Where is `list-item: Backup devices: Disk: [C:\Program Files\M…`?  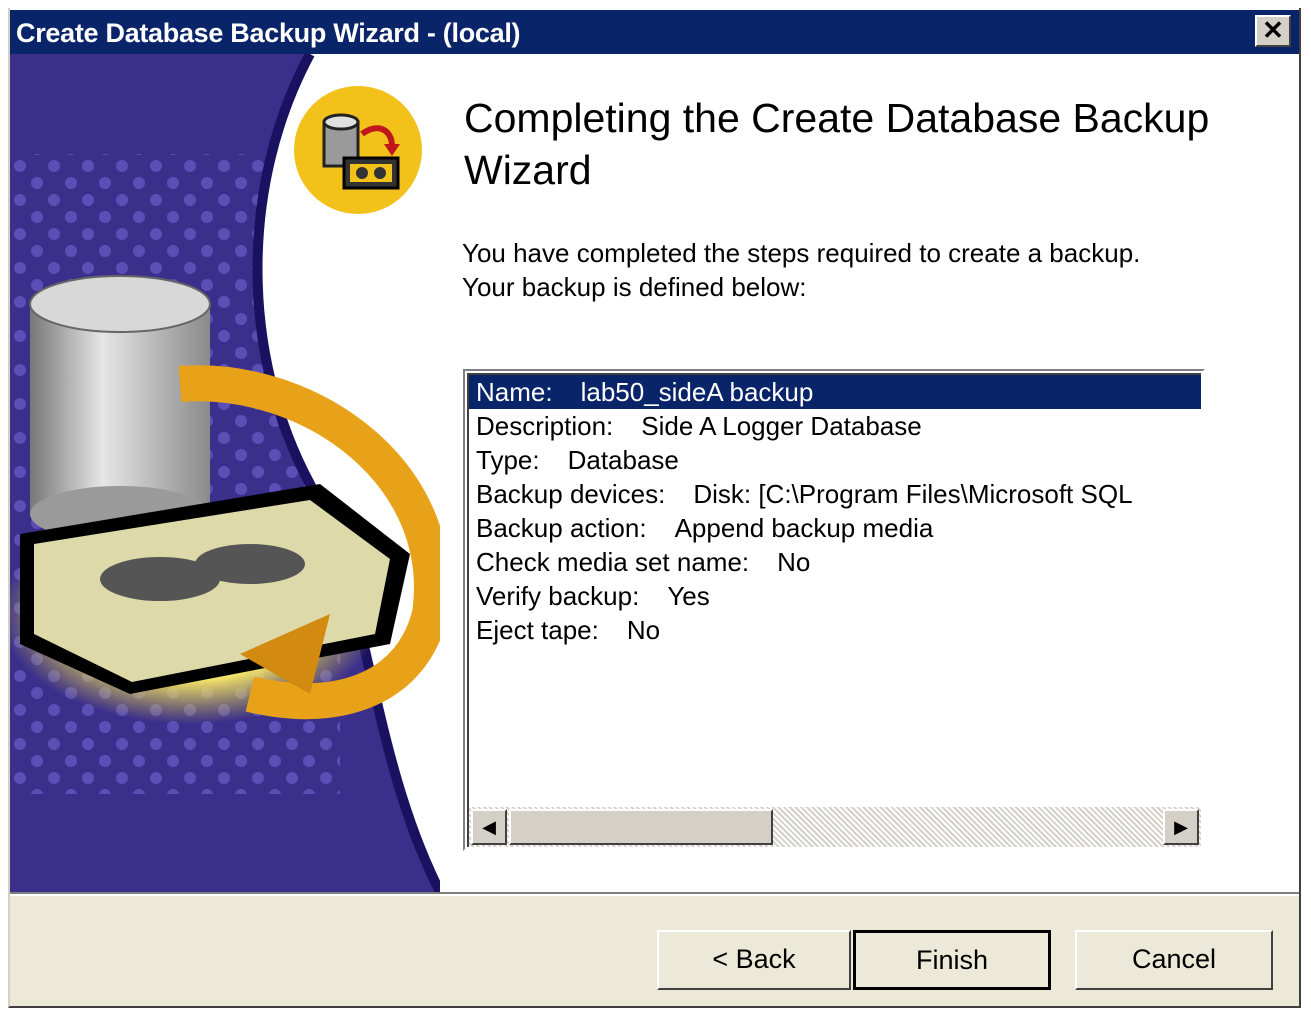 list-item: Backup devices: Disk: [C:\Program Files\M… is located at coordinates (835, 494).